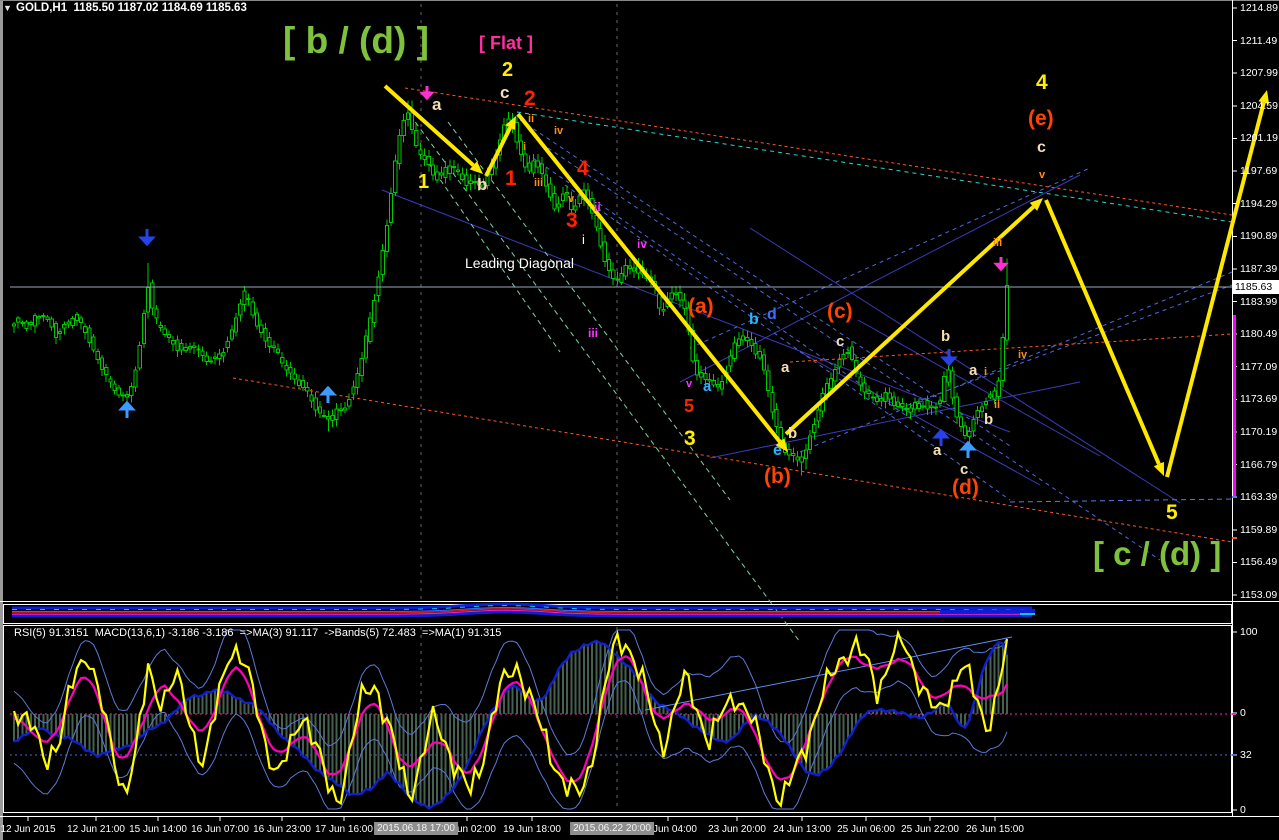 The width and height of the screenshot is (1279, 840). Describe the element at coordinates (160, 8) in the screenshot. I see `ohlc-values: 1185.50 1187.02 1184.69 1185.63` at that location.